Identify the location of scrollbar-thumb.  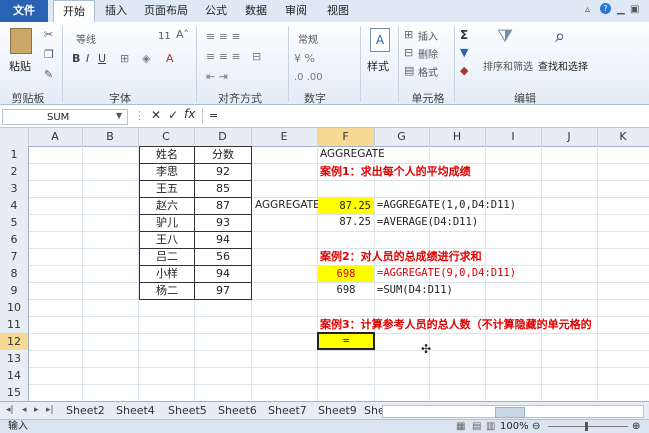
(510, 412).